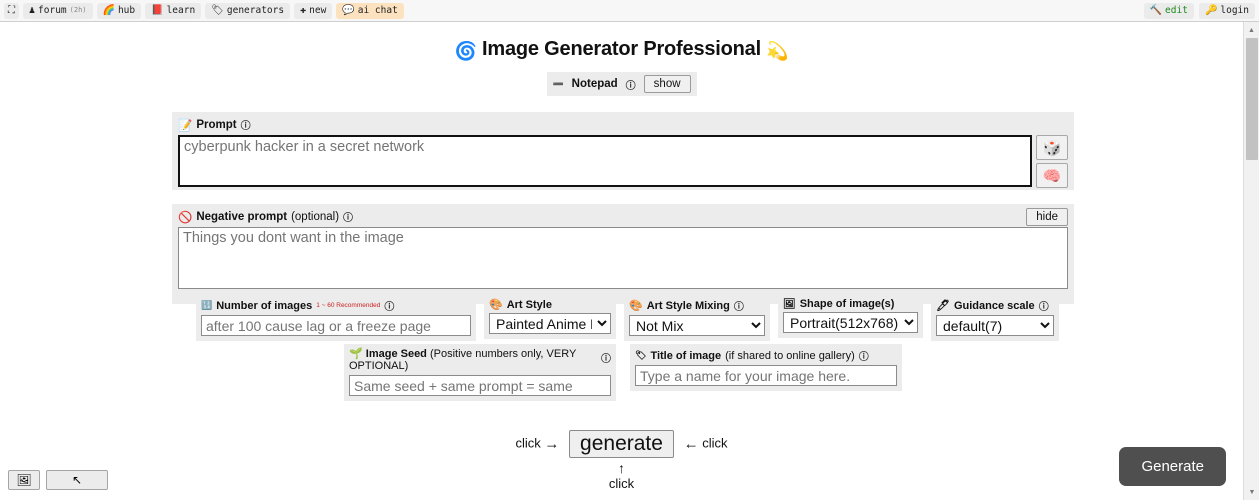  Describe the element at coordinates (691, 444) in the screenshot. I see `arrow-left-icon: ←` at that location.